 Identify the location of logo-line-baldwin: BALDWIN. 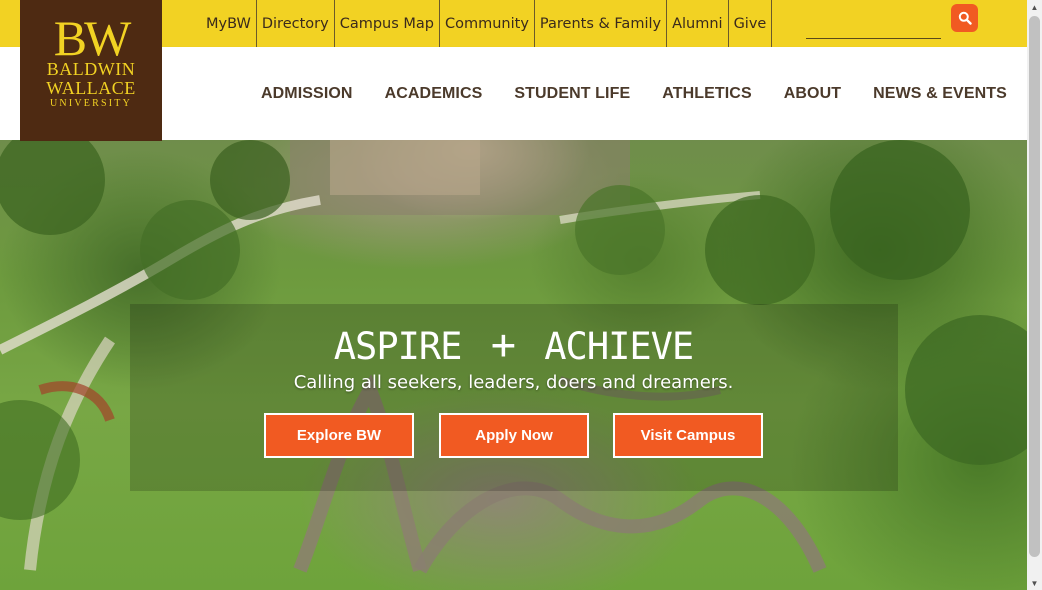
(91, 69).